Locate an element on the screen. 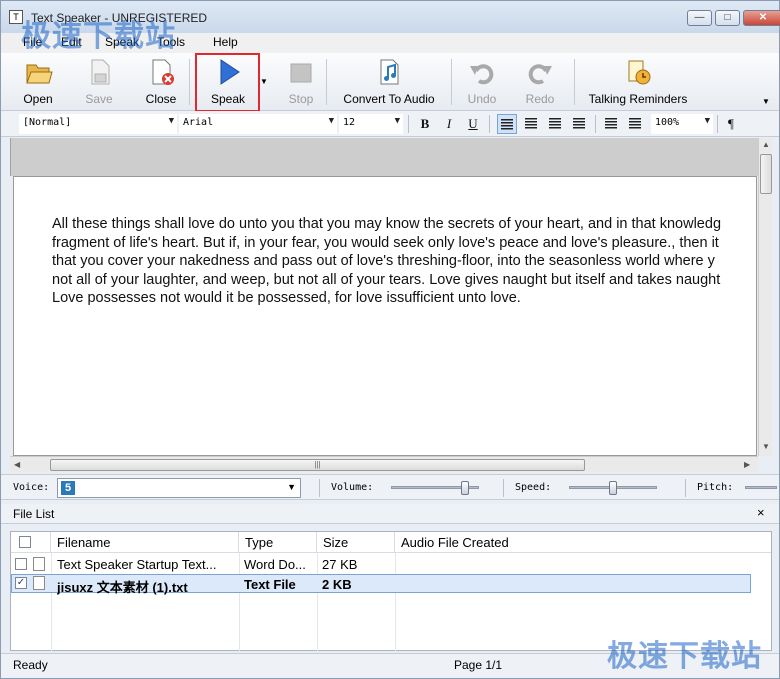  horizontal-scrollbar: ◀ ||| ▶ is located at coordinates (384, 464).